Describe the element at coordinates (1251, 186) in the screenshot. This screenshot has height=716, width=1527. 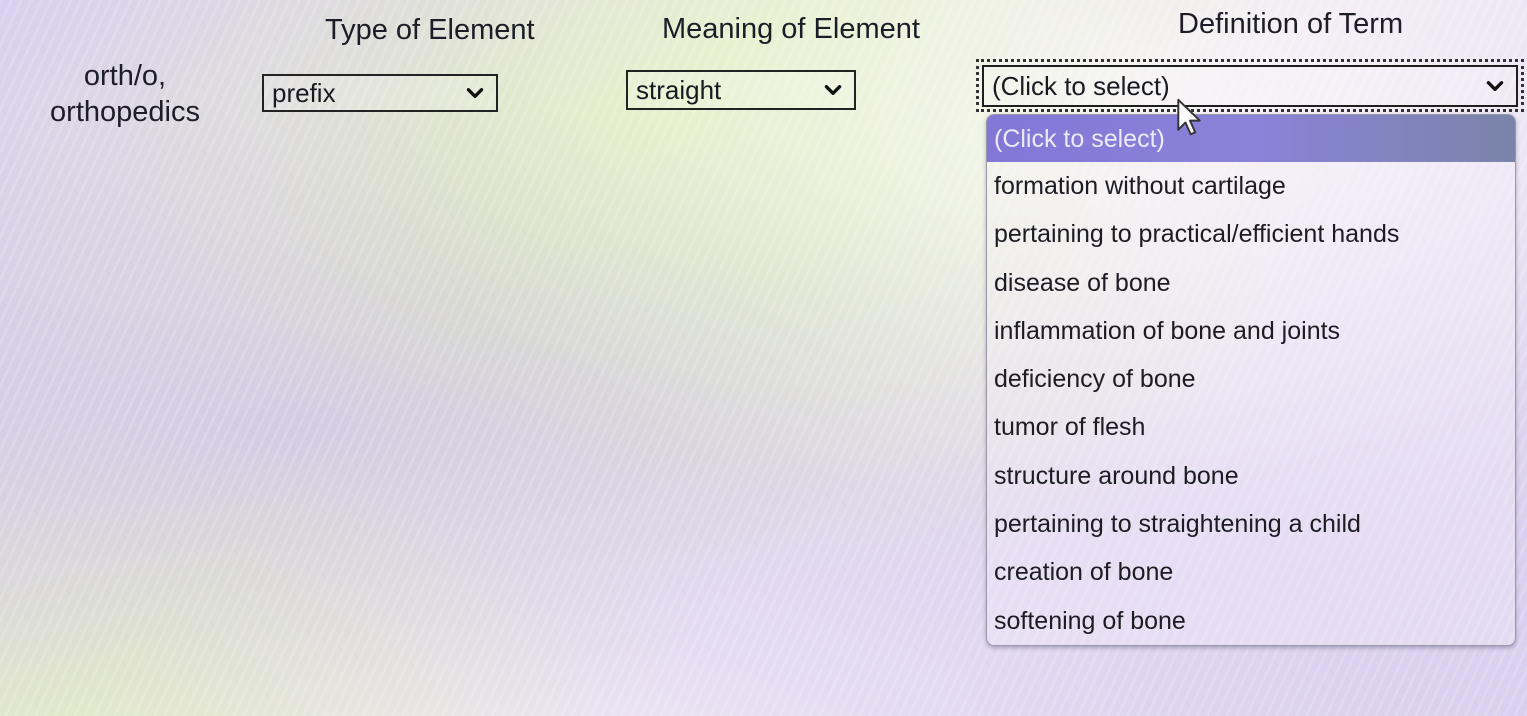
I see `dropdown-option: formation without cartilage` at that location.